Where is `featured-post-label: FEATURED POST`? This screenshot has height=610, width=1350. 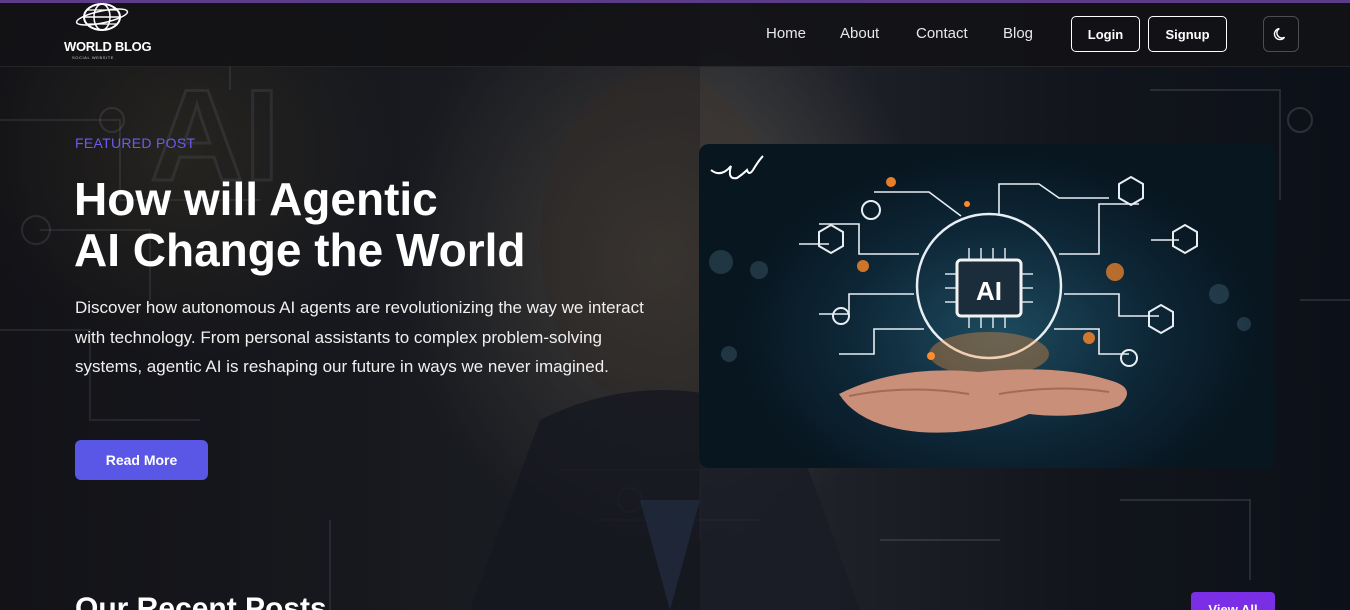
featured-post-label: FEATURED POST is located at coordinates (135, 143).